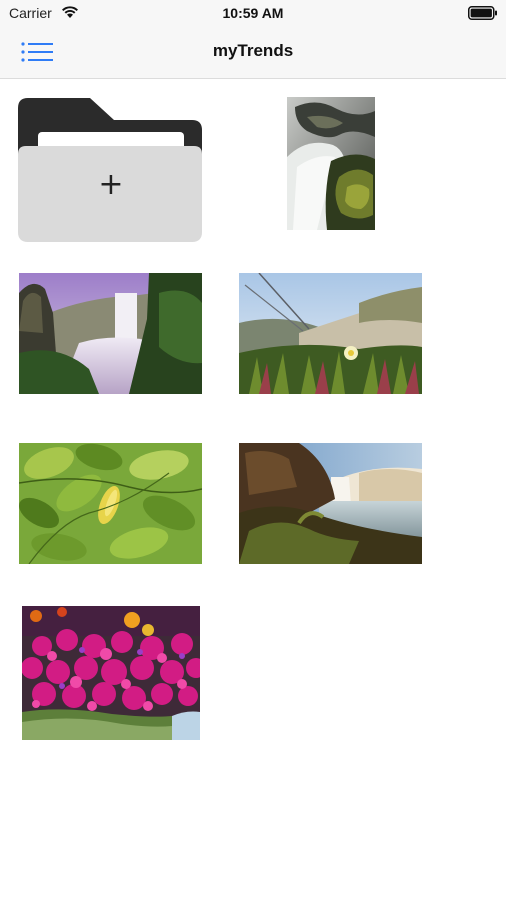 The image size is (506, 900). I want to click on add-folder-button: +, so click(111, 170).